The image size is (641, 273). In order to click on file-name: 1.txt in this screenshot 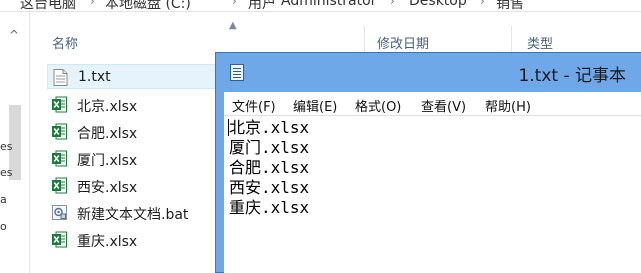, I will do `click(94, 77)`.